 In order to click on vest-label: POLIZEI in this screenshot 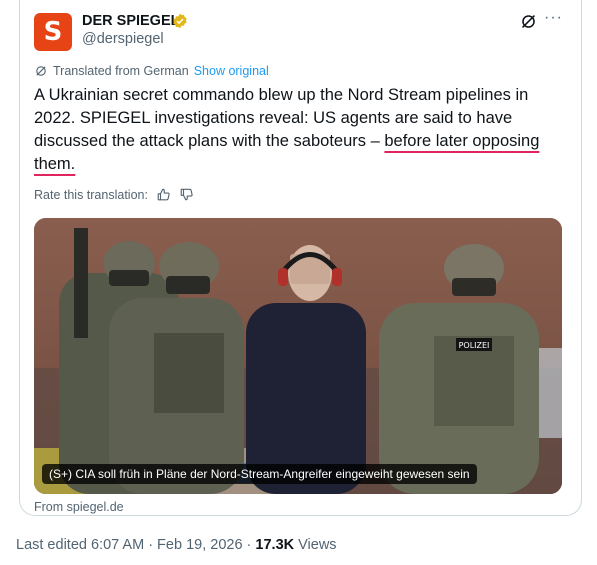, I will do `click(474, 345)`.